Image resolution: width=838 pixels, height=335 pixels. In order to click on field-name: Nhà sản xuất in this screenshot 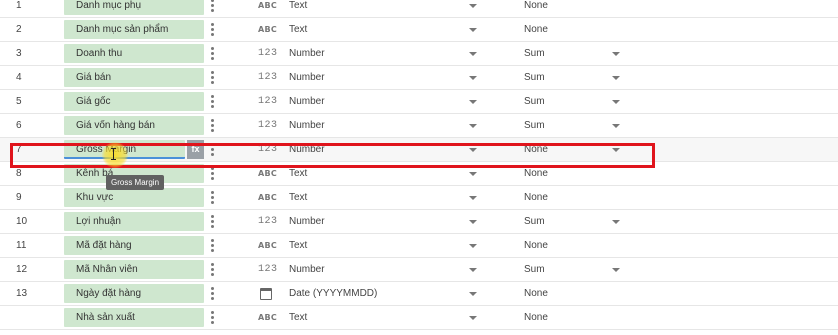, I will do `click(134, 317)`.